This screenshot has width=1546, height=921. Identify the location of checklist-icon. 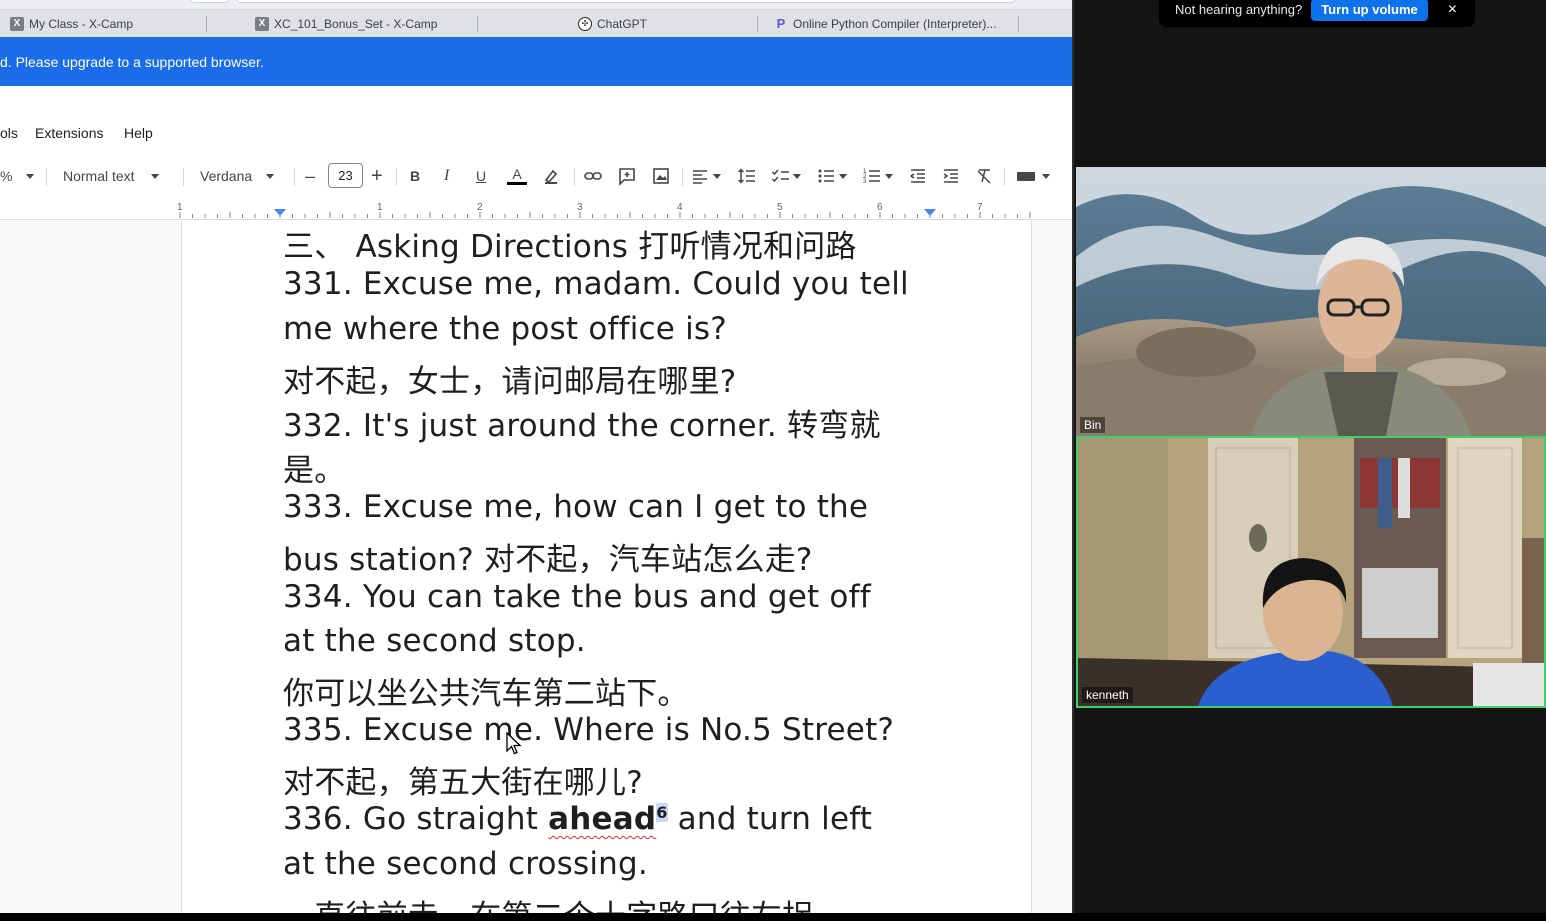
(780, 176).